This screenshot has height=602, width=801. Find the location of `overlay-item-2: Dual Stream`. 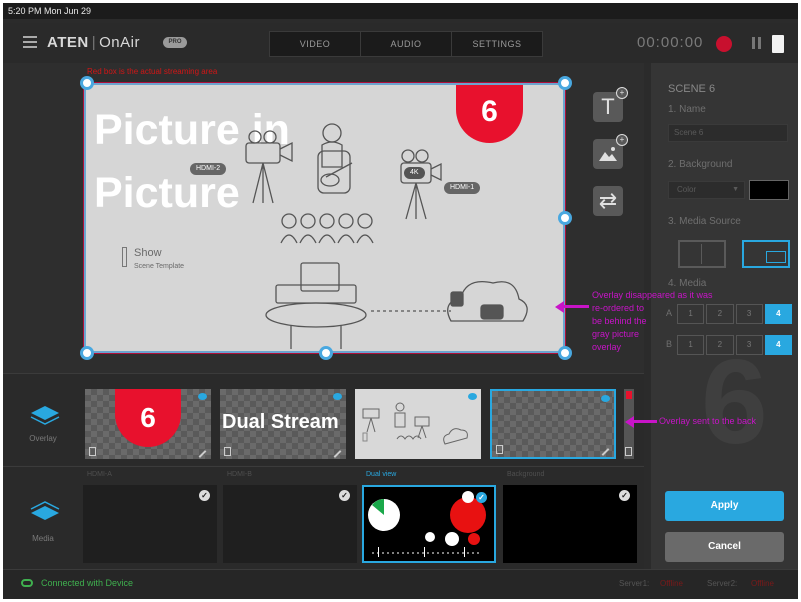

overlay-item-2: Dual Stream is located at coordinates (283, 424).